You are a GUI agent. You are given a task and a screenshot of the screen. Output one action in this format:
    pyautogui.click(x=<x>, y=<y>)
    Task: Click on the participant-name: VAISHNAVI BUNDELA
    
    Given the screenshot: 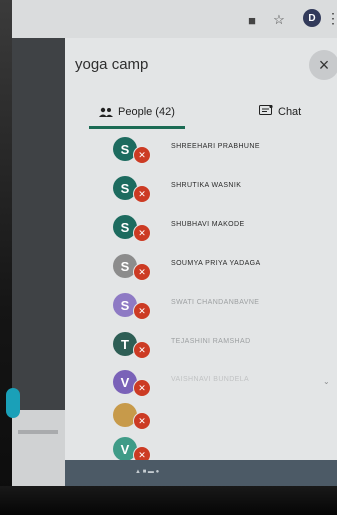 What is the action you would take?
    pyautogui.click(x=210, y=379)
    